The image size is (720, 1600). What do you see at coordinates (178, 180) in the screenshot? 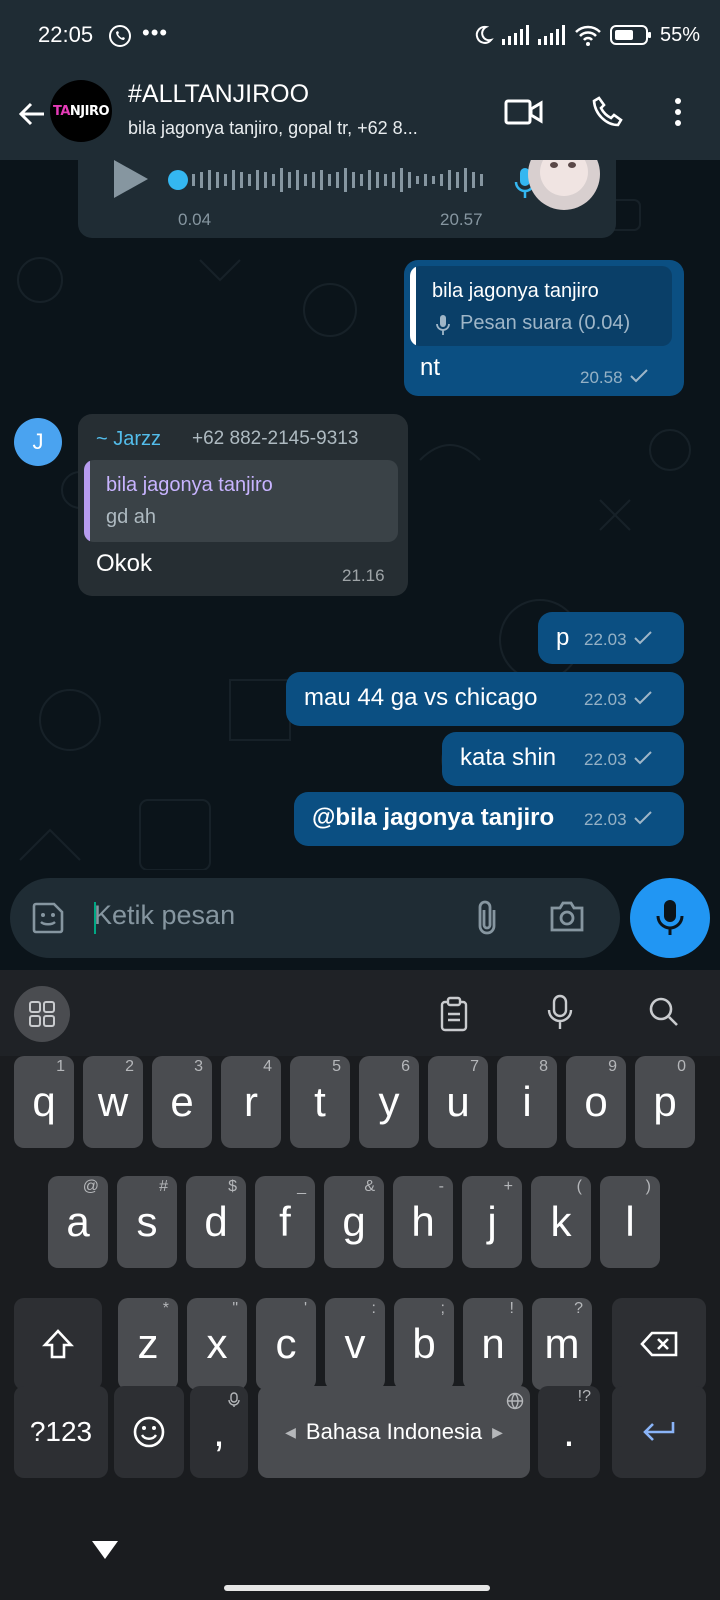
I see `voice-seek-handle` at bounding box center [178, 180].